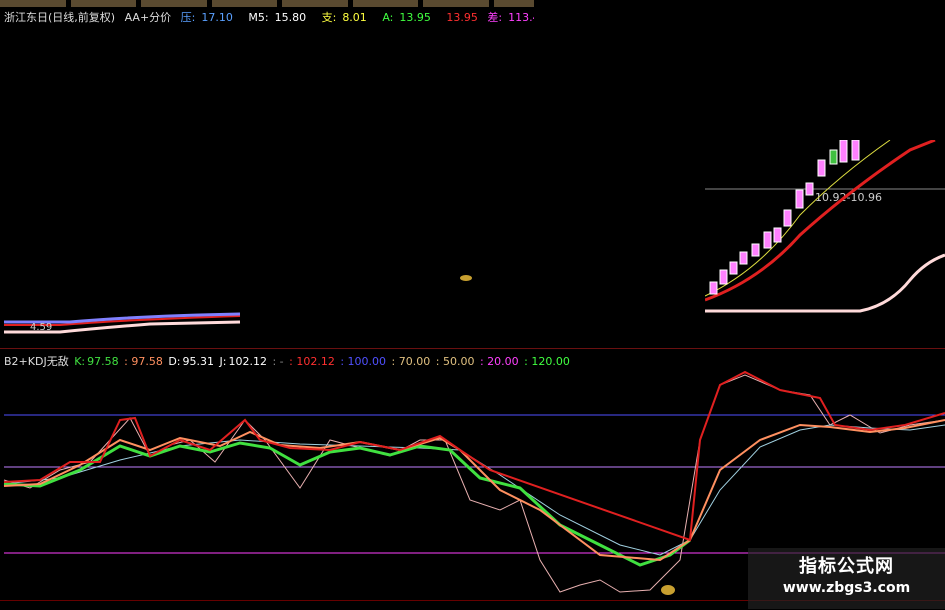 This screenshot has width=945, height=610. What do you see at coordinates (103, 361) in the screenshot?
I see `k-value: 97.58` at bounding box center [103, 361].